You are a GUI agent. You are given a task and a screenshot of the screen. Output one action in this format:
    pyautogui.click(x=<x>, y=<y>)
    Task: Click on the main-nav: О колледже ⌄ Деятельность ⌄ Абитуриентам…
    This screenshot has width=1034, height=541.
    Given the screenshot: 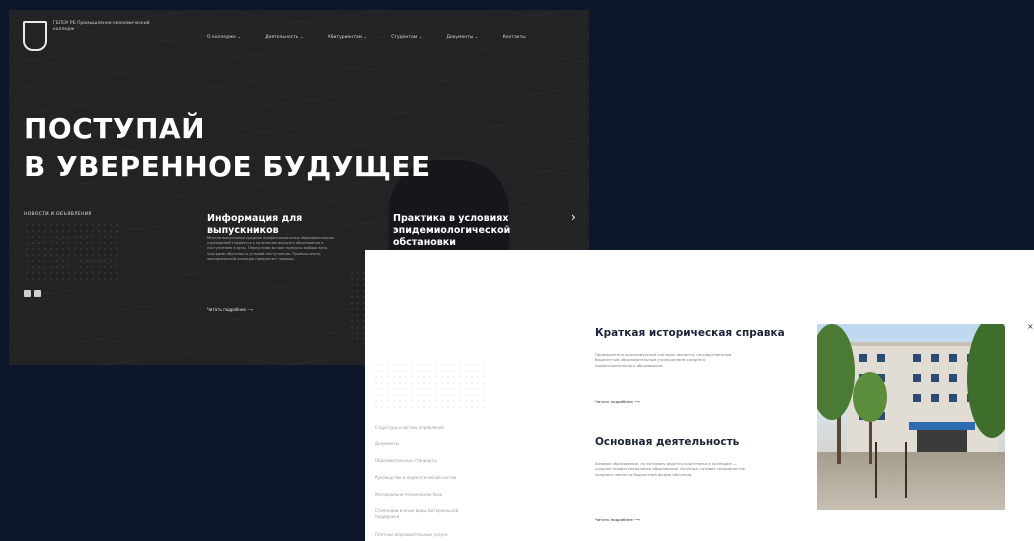 What is the action you would take?
    pyautogui.click(x=378, y=37)
    